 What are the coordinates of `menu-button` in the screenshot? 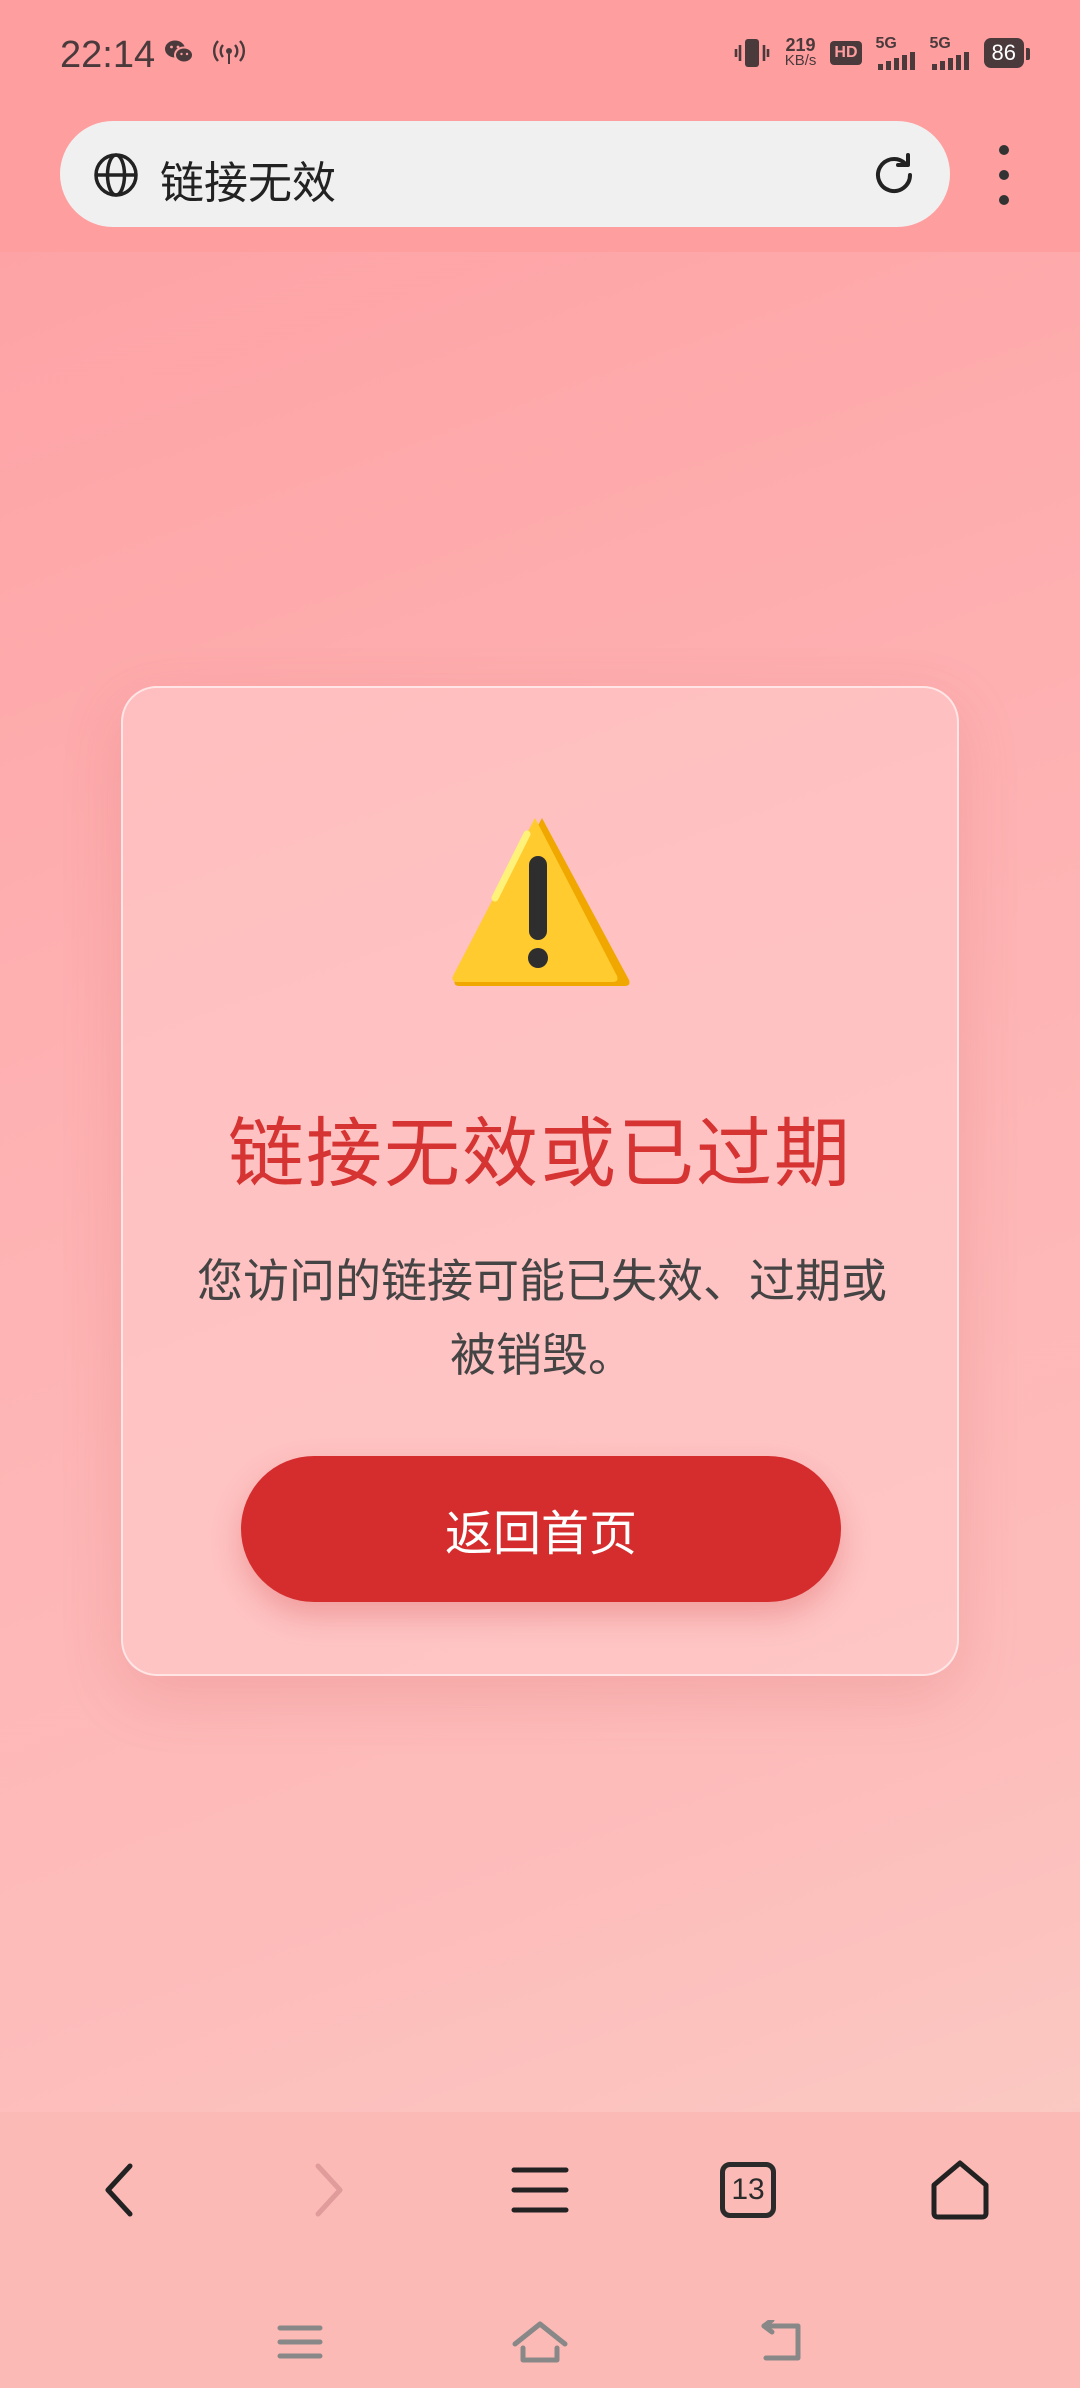 It's located at (540, 2190).